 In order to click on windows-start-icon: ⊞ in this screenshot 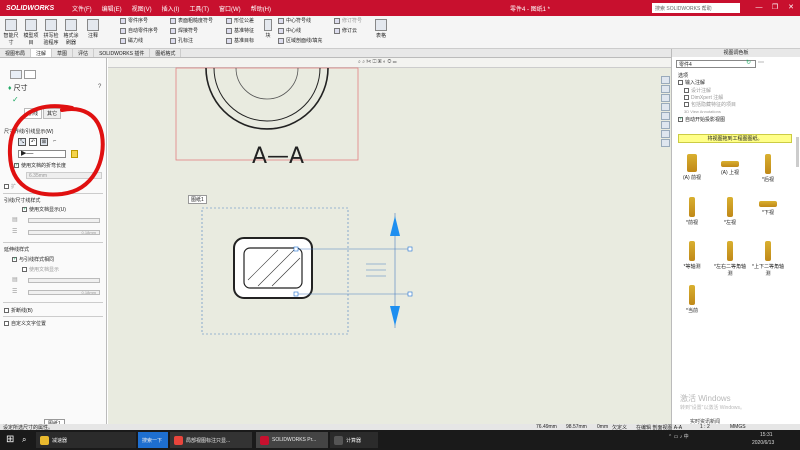, I will do `click(10, 439)`.